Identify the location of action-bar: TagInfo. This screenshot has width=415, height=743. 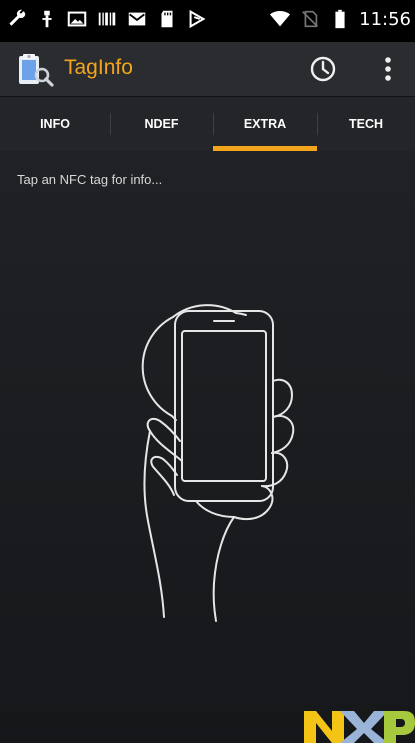
(207, 69).